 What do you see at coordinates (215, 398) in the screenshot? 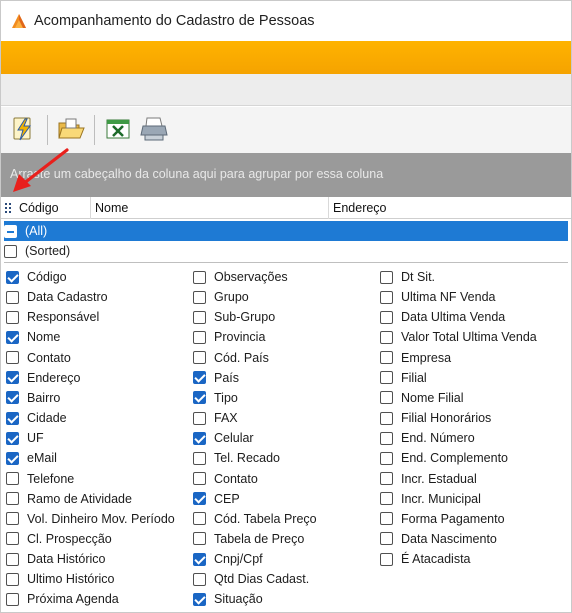
I see `column-option: Tipo` at bounding box center [215, 398].